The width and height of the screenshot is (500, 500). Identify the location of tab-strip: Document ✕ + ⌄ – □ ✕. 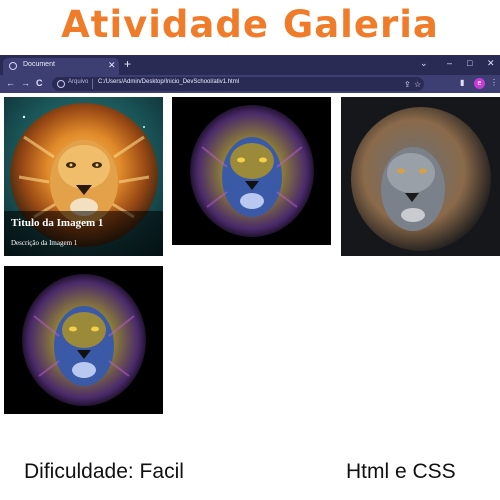
(250, 65).